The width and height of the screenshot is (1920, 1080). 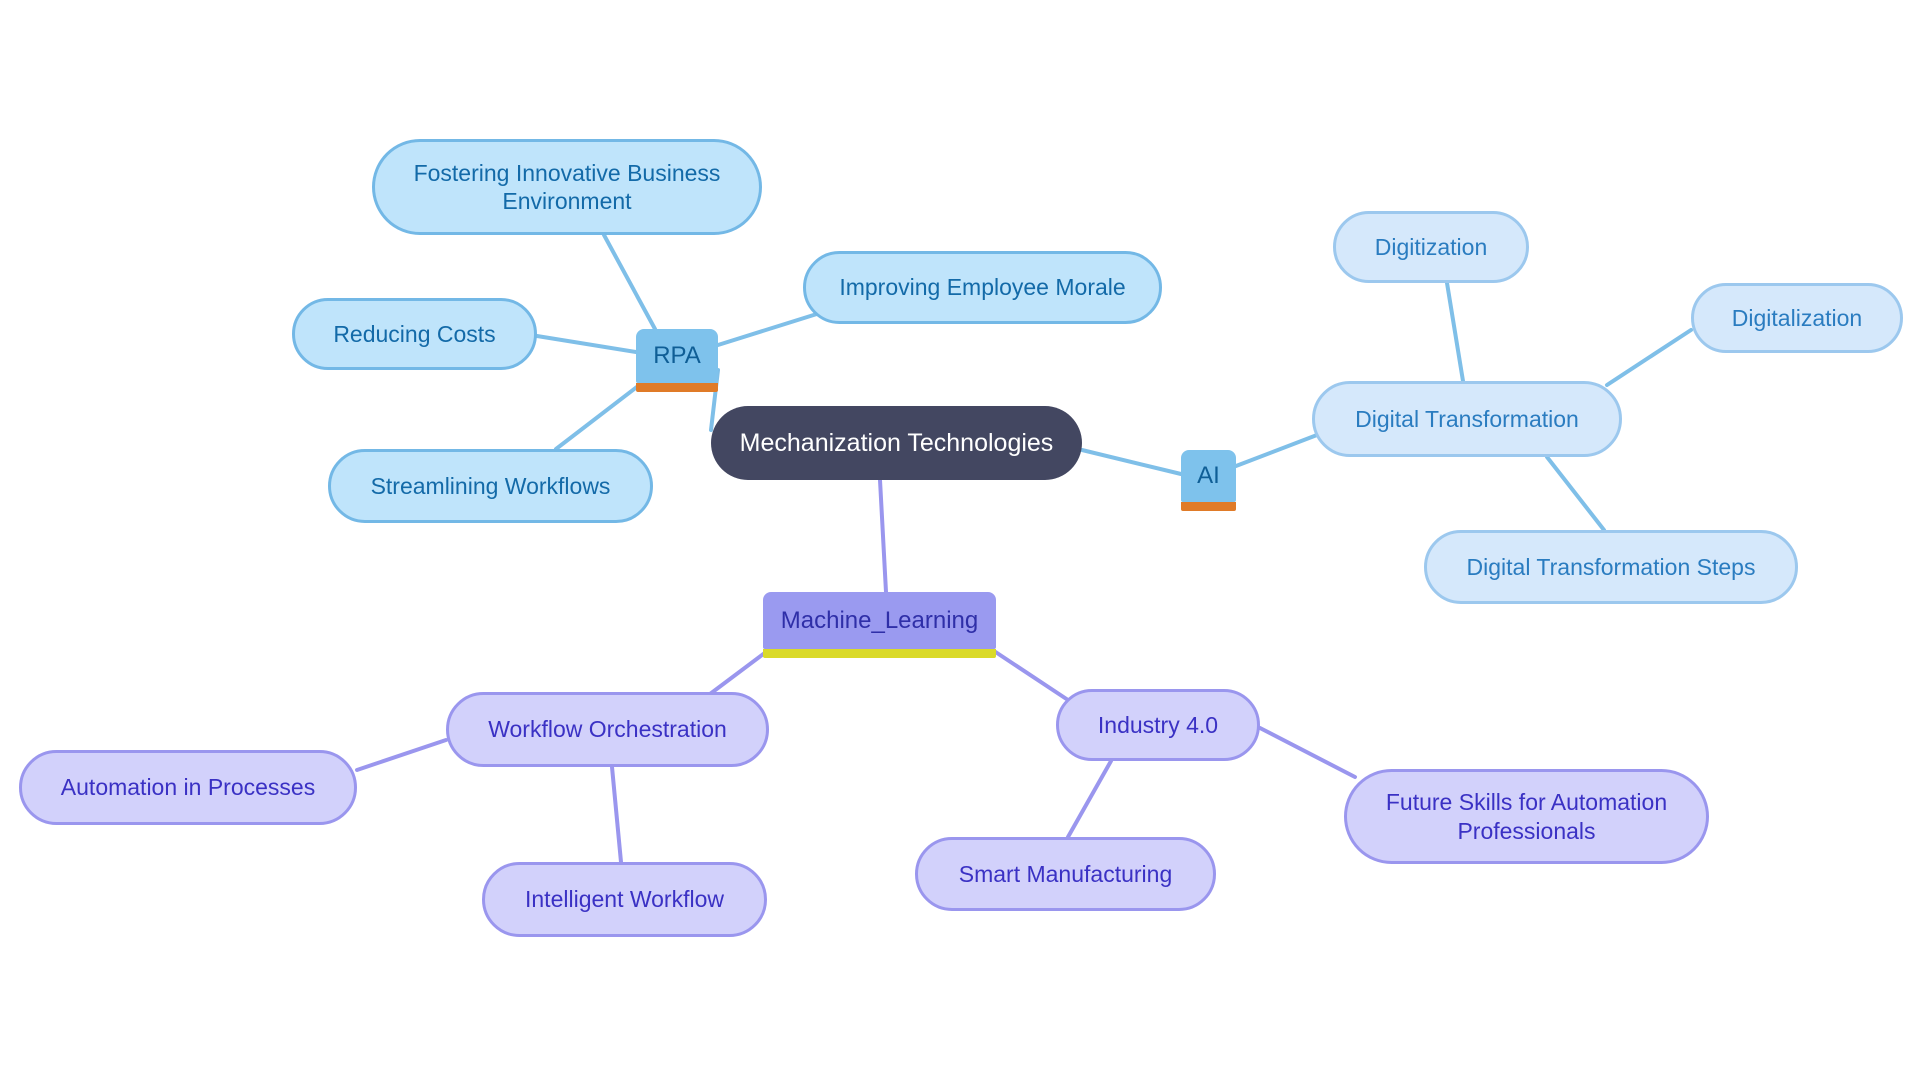 I want to click on node-label: Digital Transformation Steps, so click(x=1611, y=566).